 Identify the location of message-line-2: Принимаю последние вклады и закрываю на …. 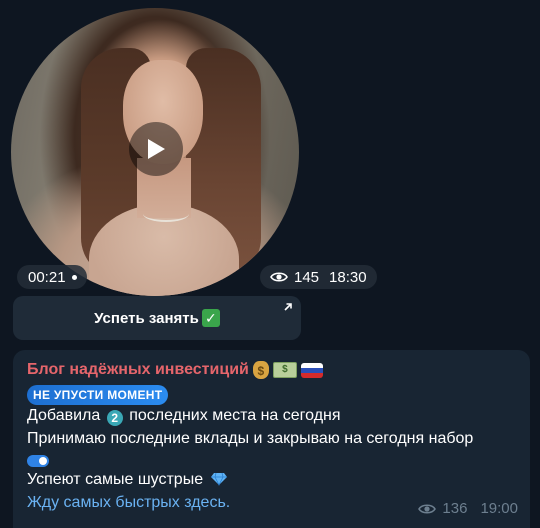
(250, 438).